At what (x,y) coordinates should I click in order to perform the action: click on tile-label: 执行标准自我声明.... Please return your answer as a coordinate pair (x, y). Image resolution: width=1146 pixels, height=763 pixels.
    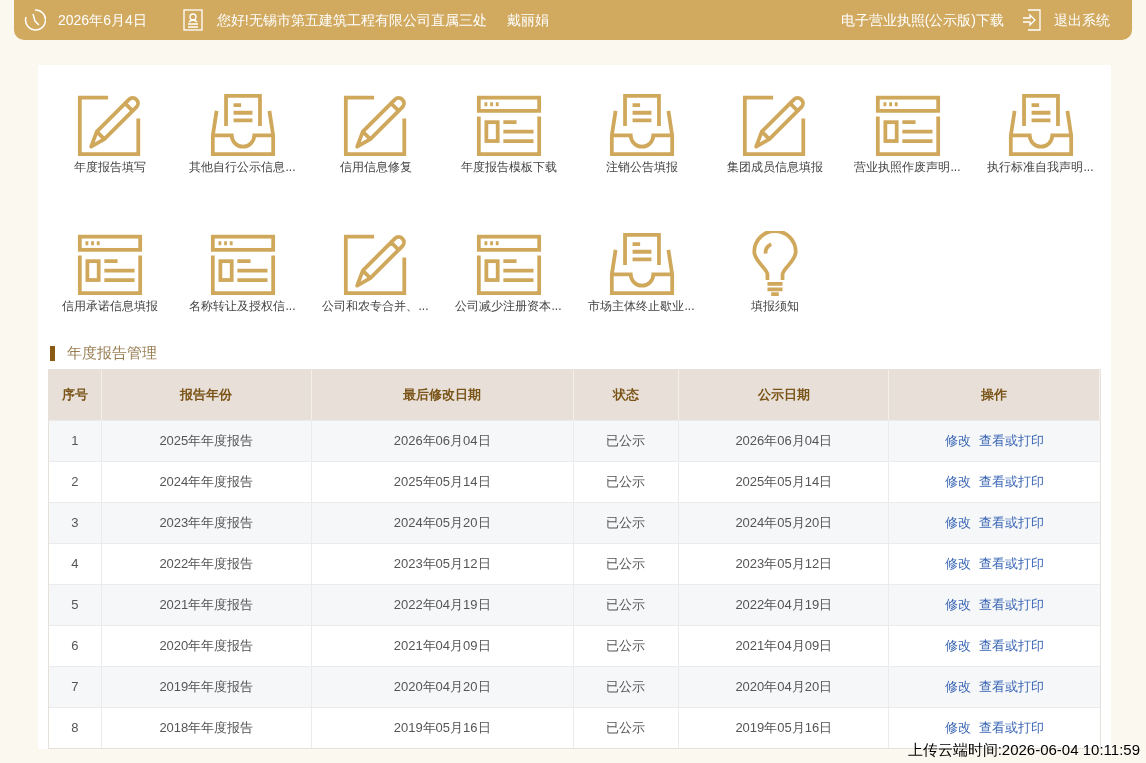
    Looking at the image, I should click on (1040, 167).